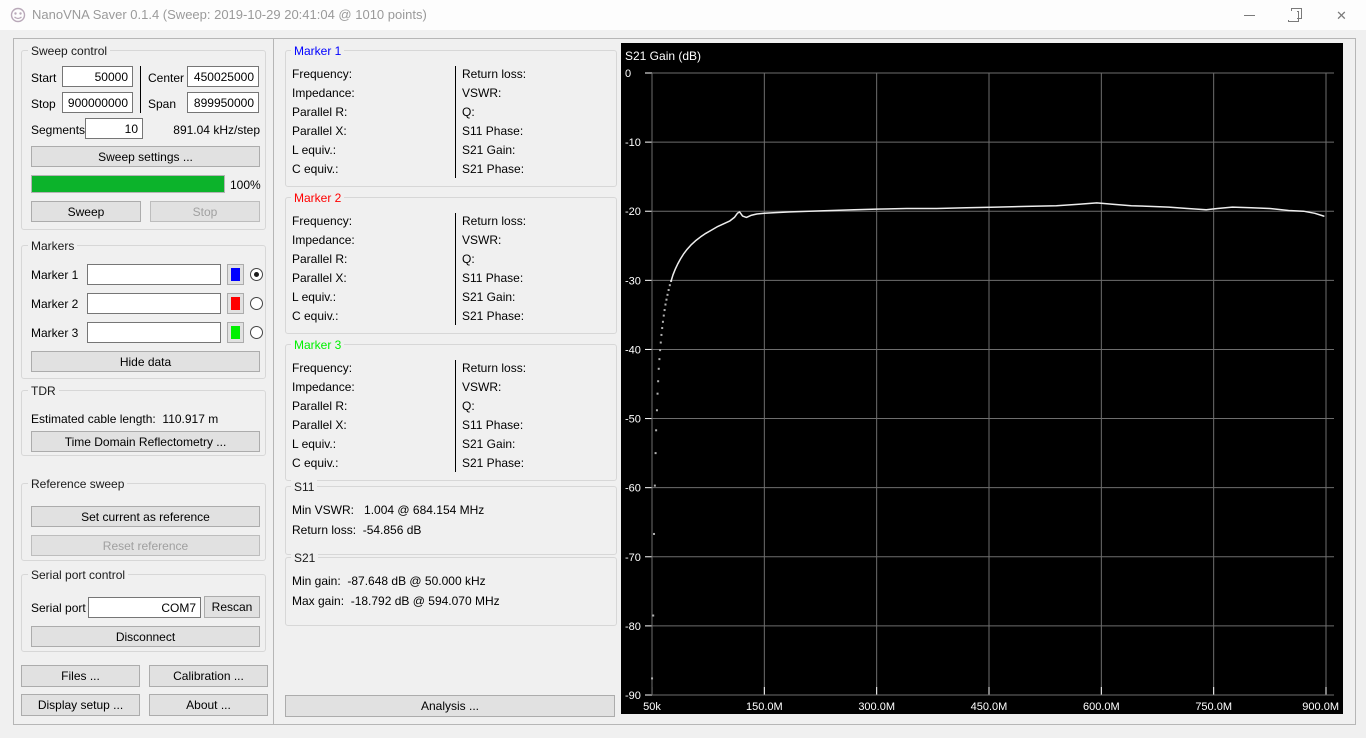 Image resolution: width=1366 pixels, height=738 pixels. What do you see at coordinates (314, 444) in the screenshot?
I see `marker-3-field-l-equiv: L equiv.:` at bounding box center [314, 444].